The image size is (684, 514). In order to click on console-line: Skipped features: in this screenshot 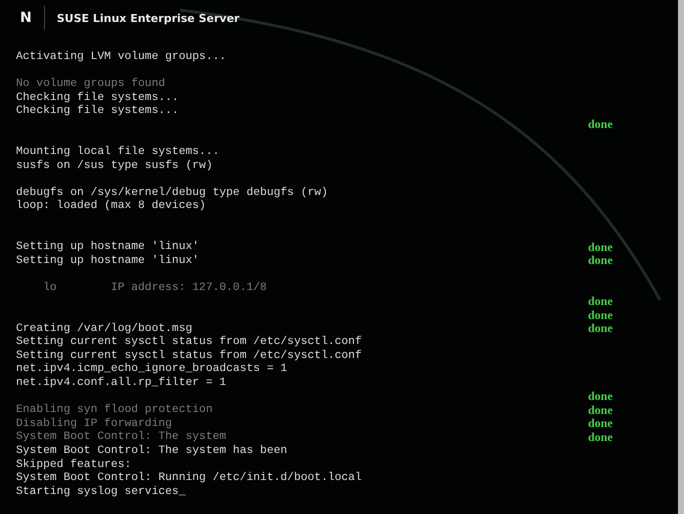, I will do `click(74, 464)`.